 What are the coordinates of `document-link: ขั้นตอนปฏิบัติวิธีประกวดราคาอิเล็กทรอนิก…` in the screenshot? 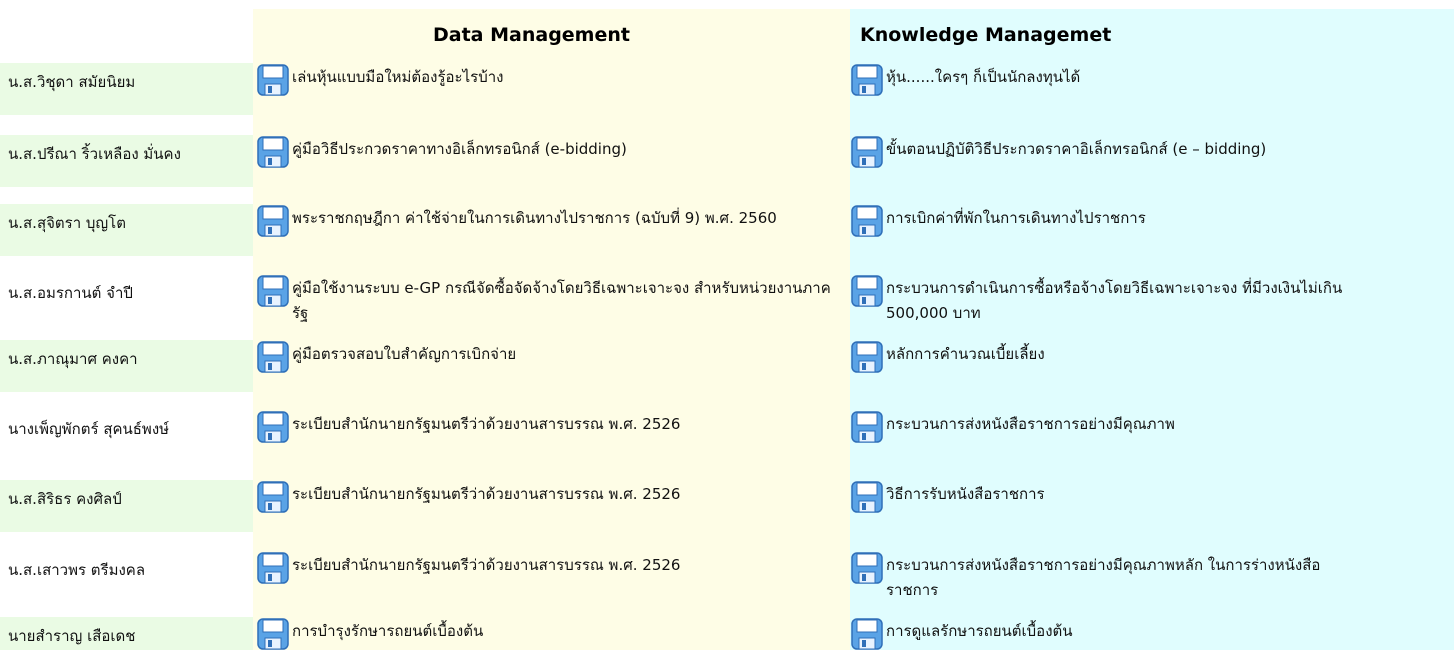 It's located at (1076, 148).